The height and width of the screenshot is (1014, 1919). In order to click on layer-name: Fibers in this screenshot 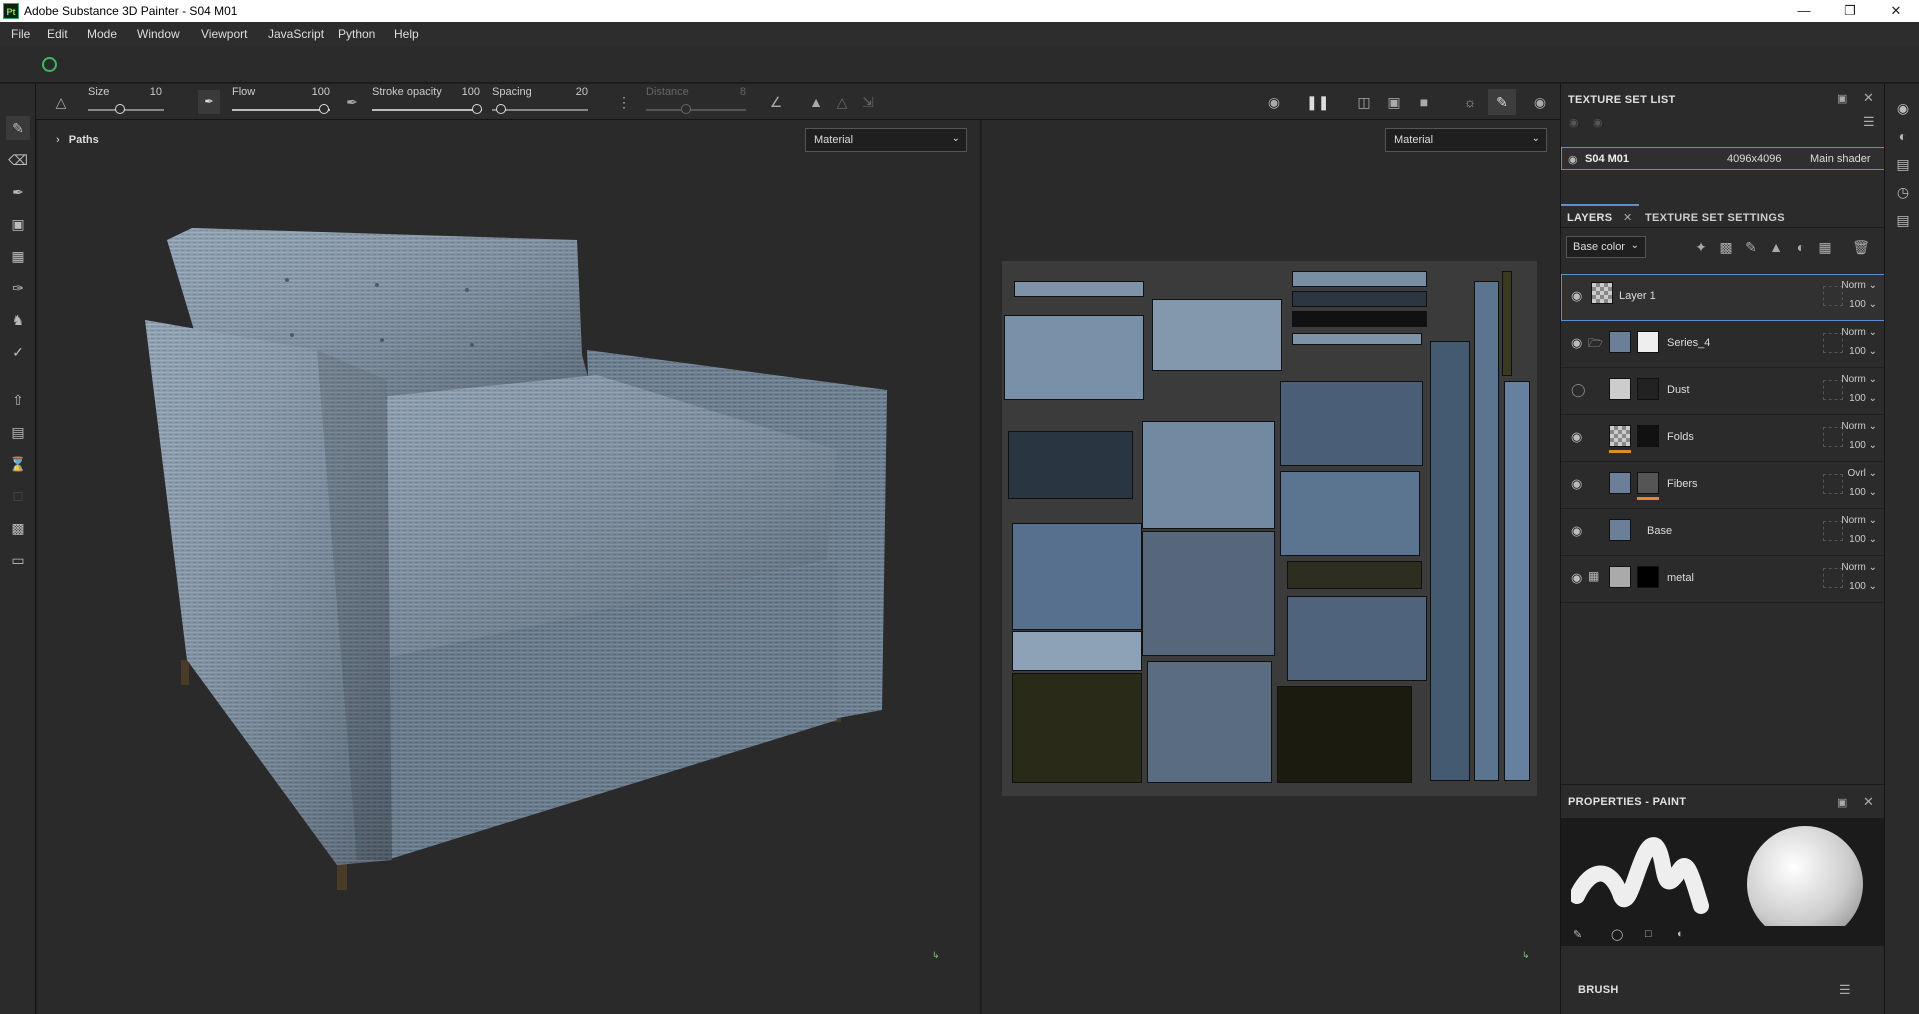, I will do `click(1682, 484)`.